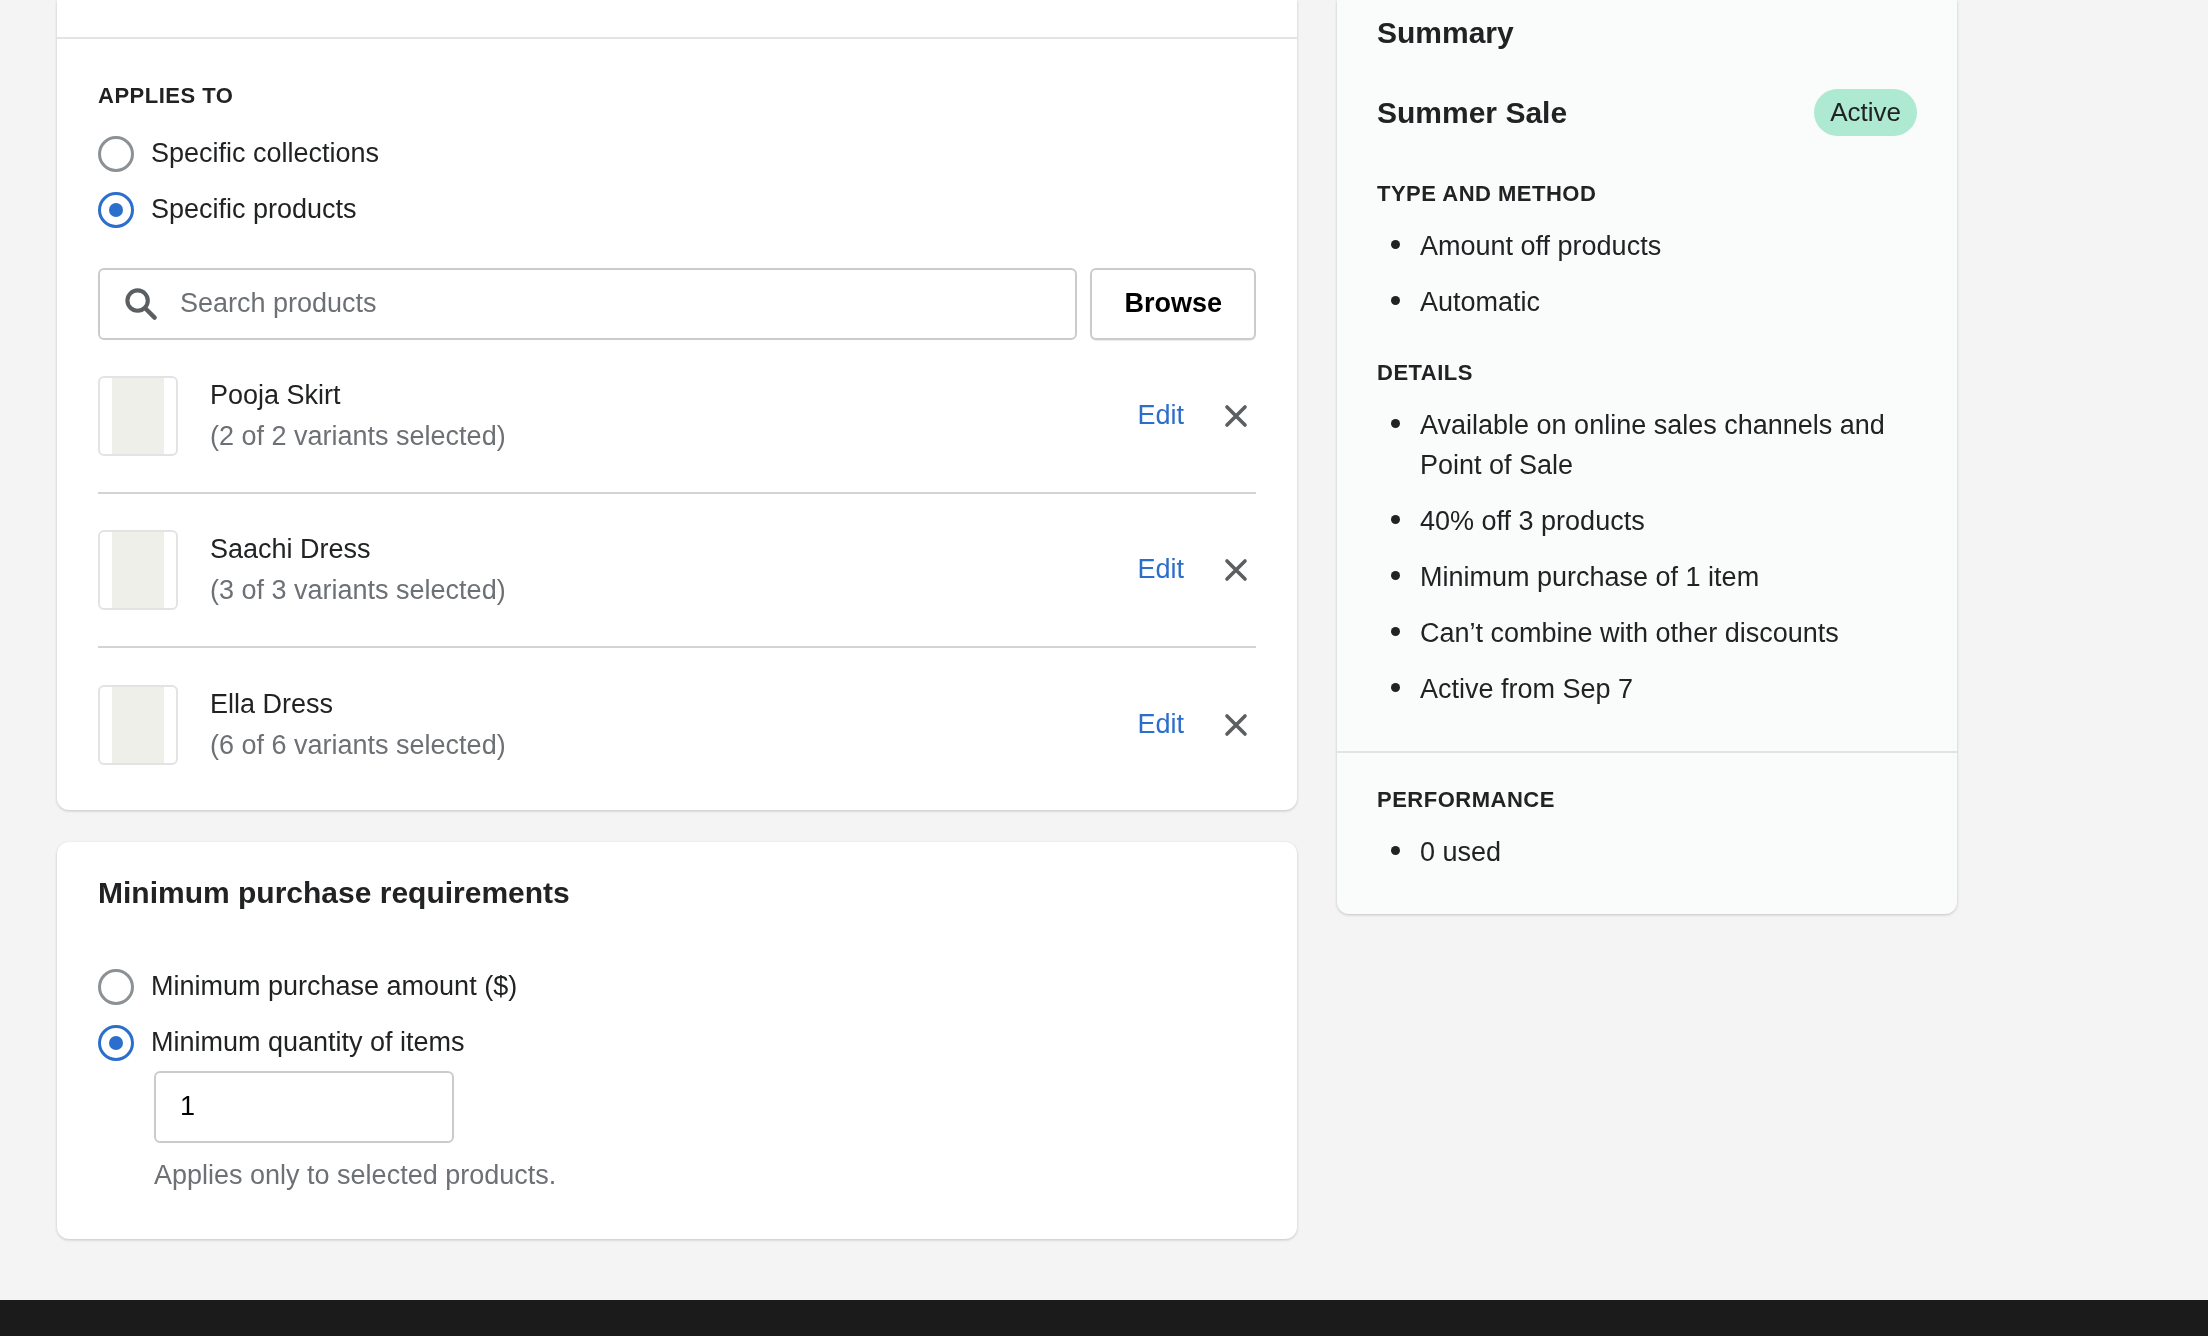 This screenshot has height=1336, width=2208. I want to click on summary-item: Amount off products, so click(1541, 246).